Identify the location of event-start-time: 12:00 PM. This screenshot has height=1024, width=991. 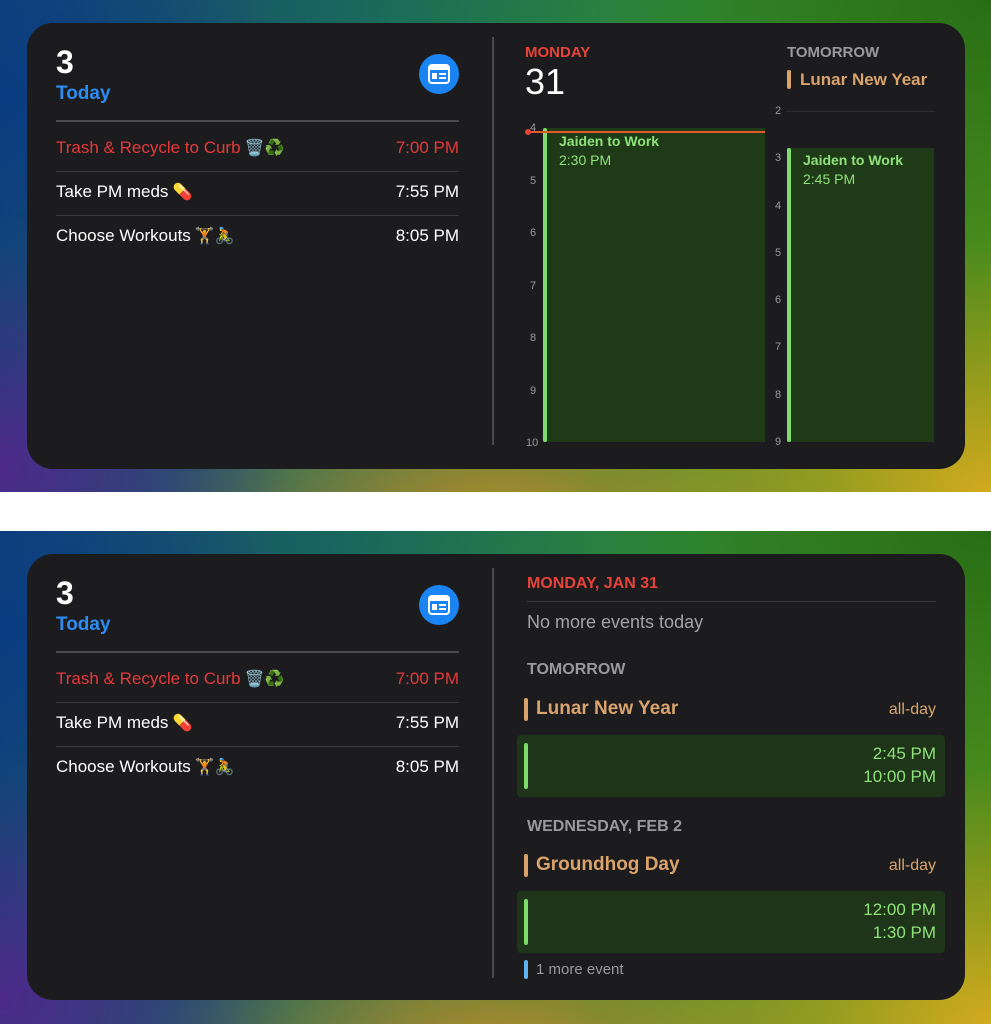
(899, 909).